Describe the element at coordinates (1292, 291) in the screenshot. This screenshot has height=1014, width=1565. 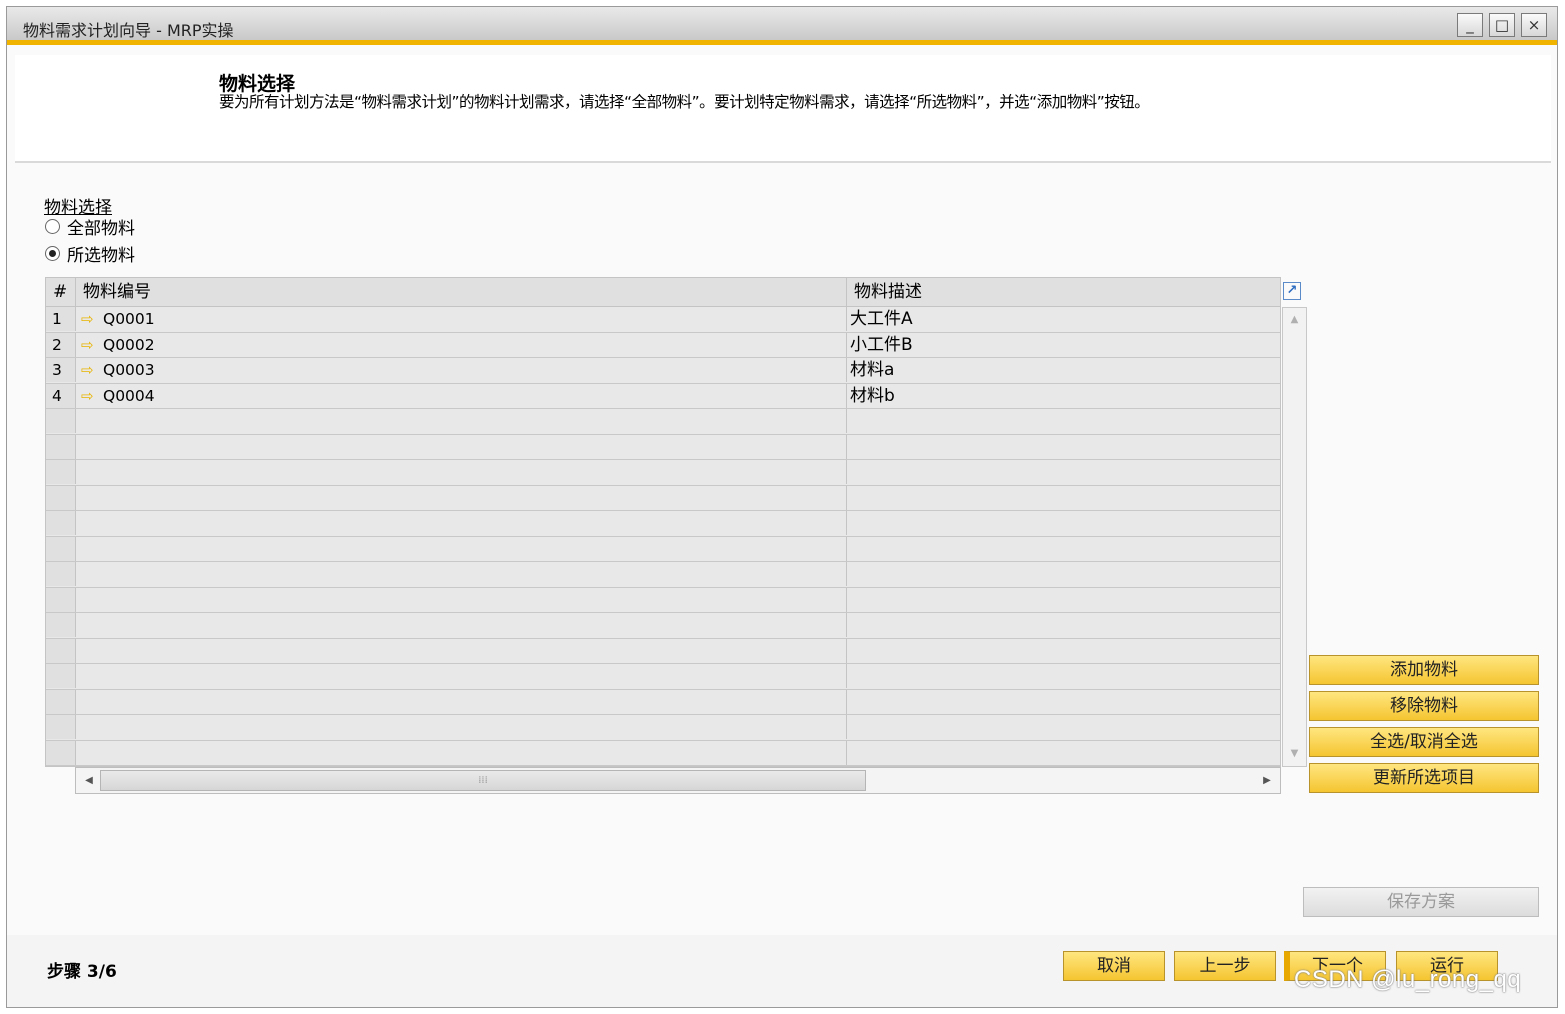
I see `expand-arrow-icon: ↗` at that location.